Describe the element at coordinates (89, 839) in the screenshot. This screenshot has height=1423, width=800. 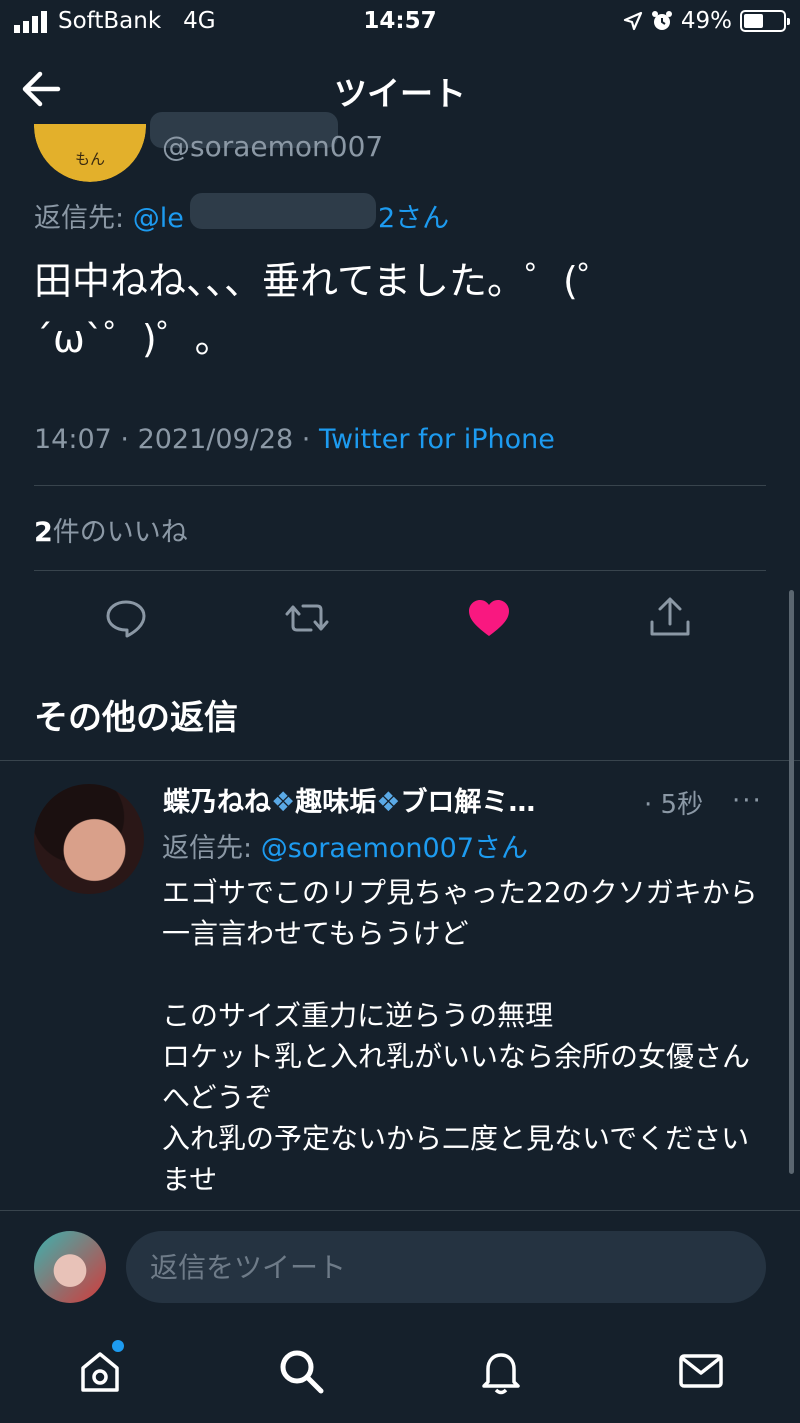
I see `reply-avatar` at that location.